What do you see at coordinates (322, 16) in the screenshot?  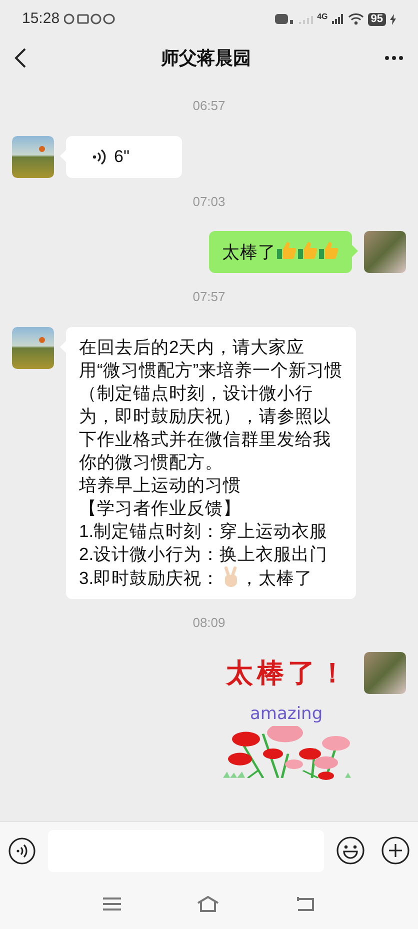 I see `network-type: 4G` at bounding box center [322, 16].